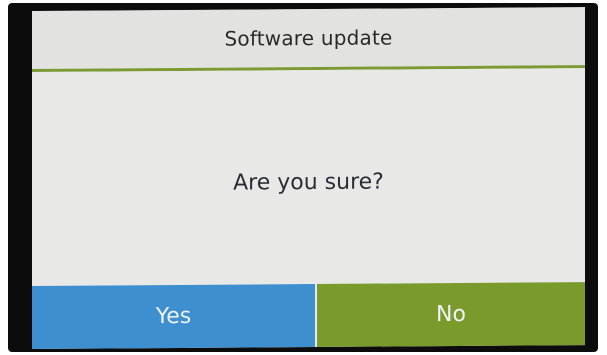  I want to click on yes-button-label: Yes, so click(173, 316).